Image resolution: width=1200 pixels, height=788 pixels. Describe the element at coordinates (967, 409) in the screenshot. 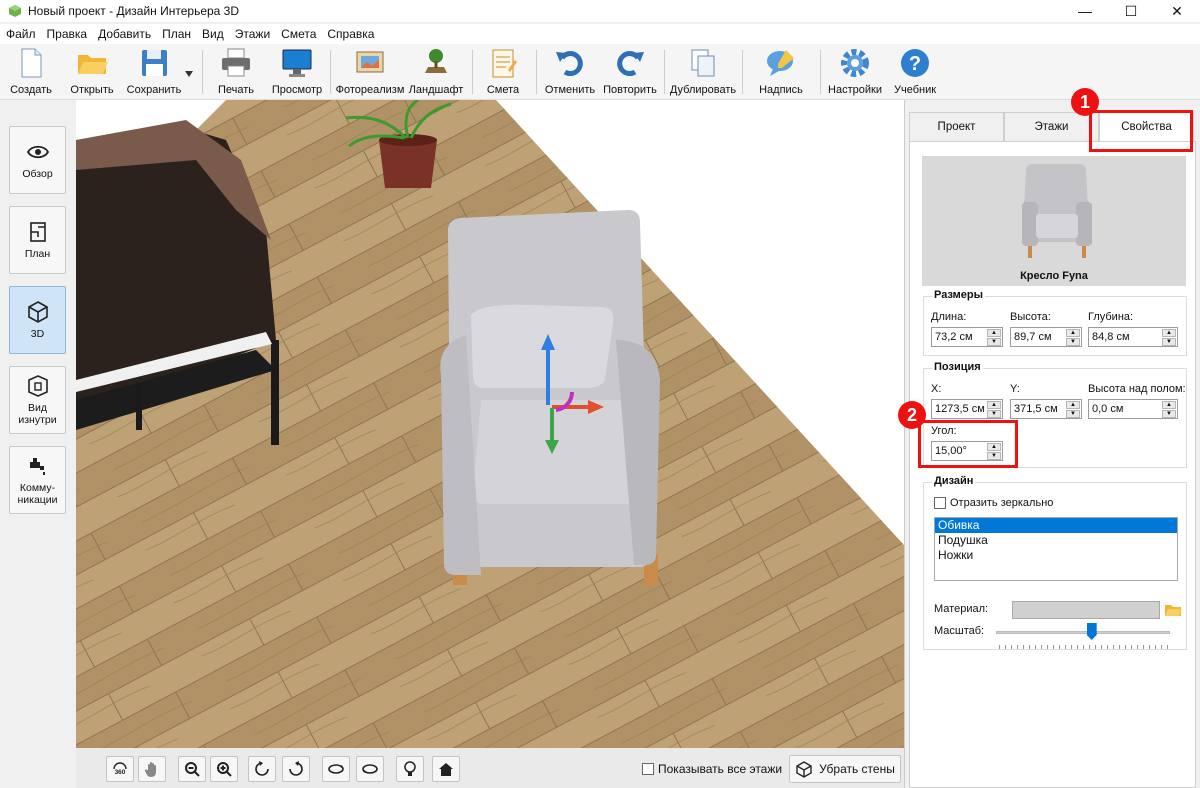

I see `position-x-input: 1273,5 см ▲ ▼` at that location.